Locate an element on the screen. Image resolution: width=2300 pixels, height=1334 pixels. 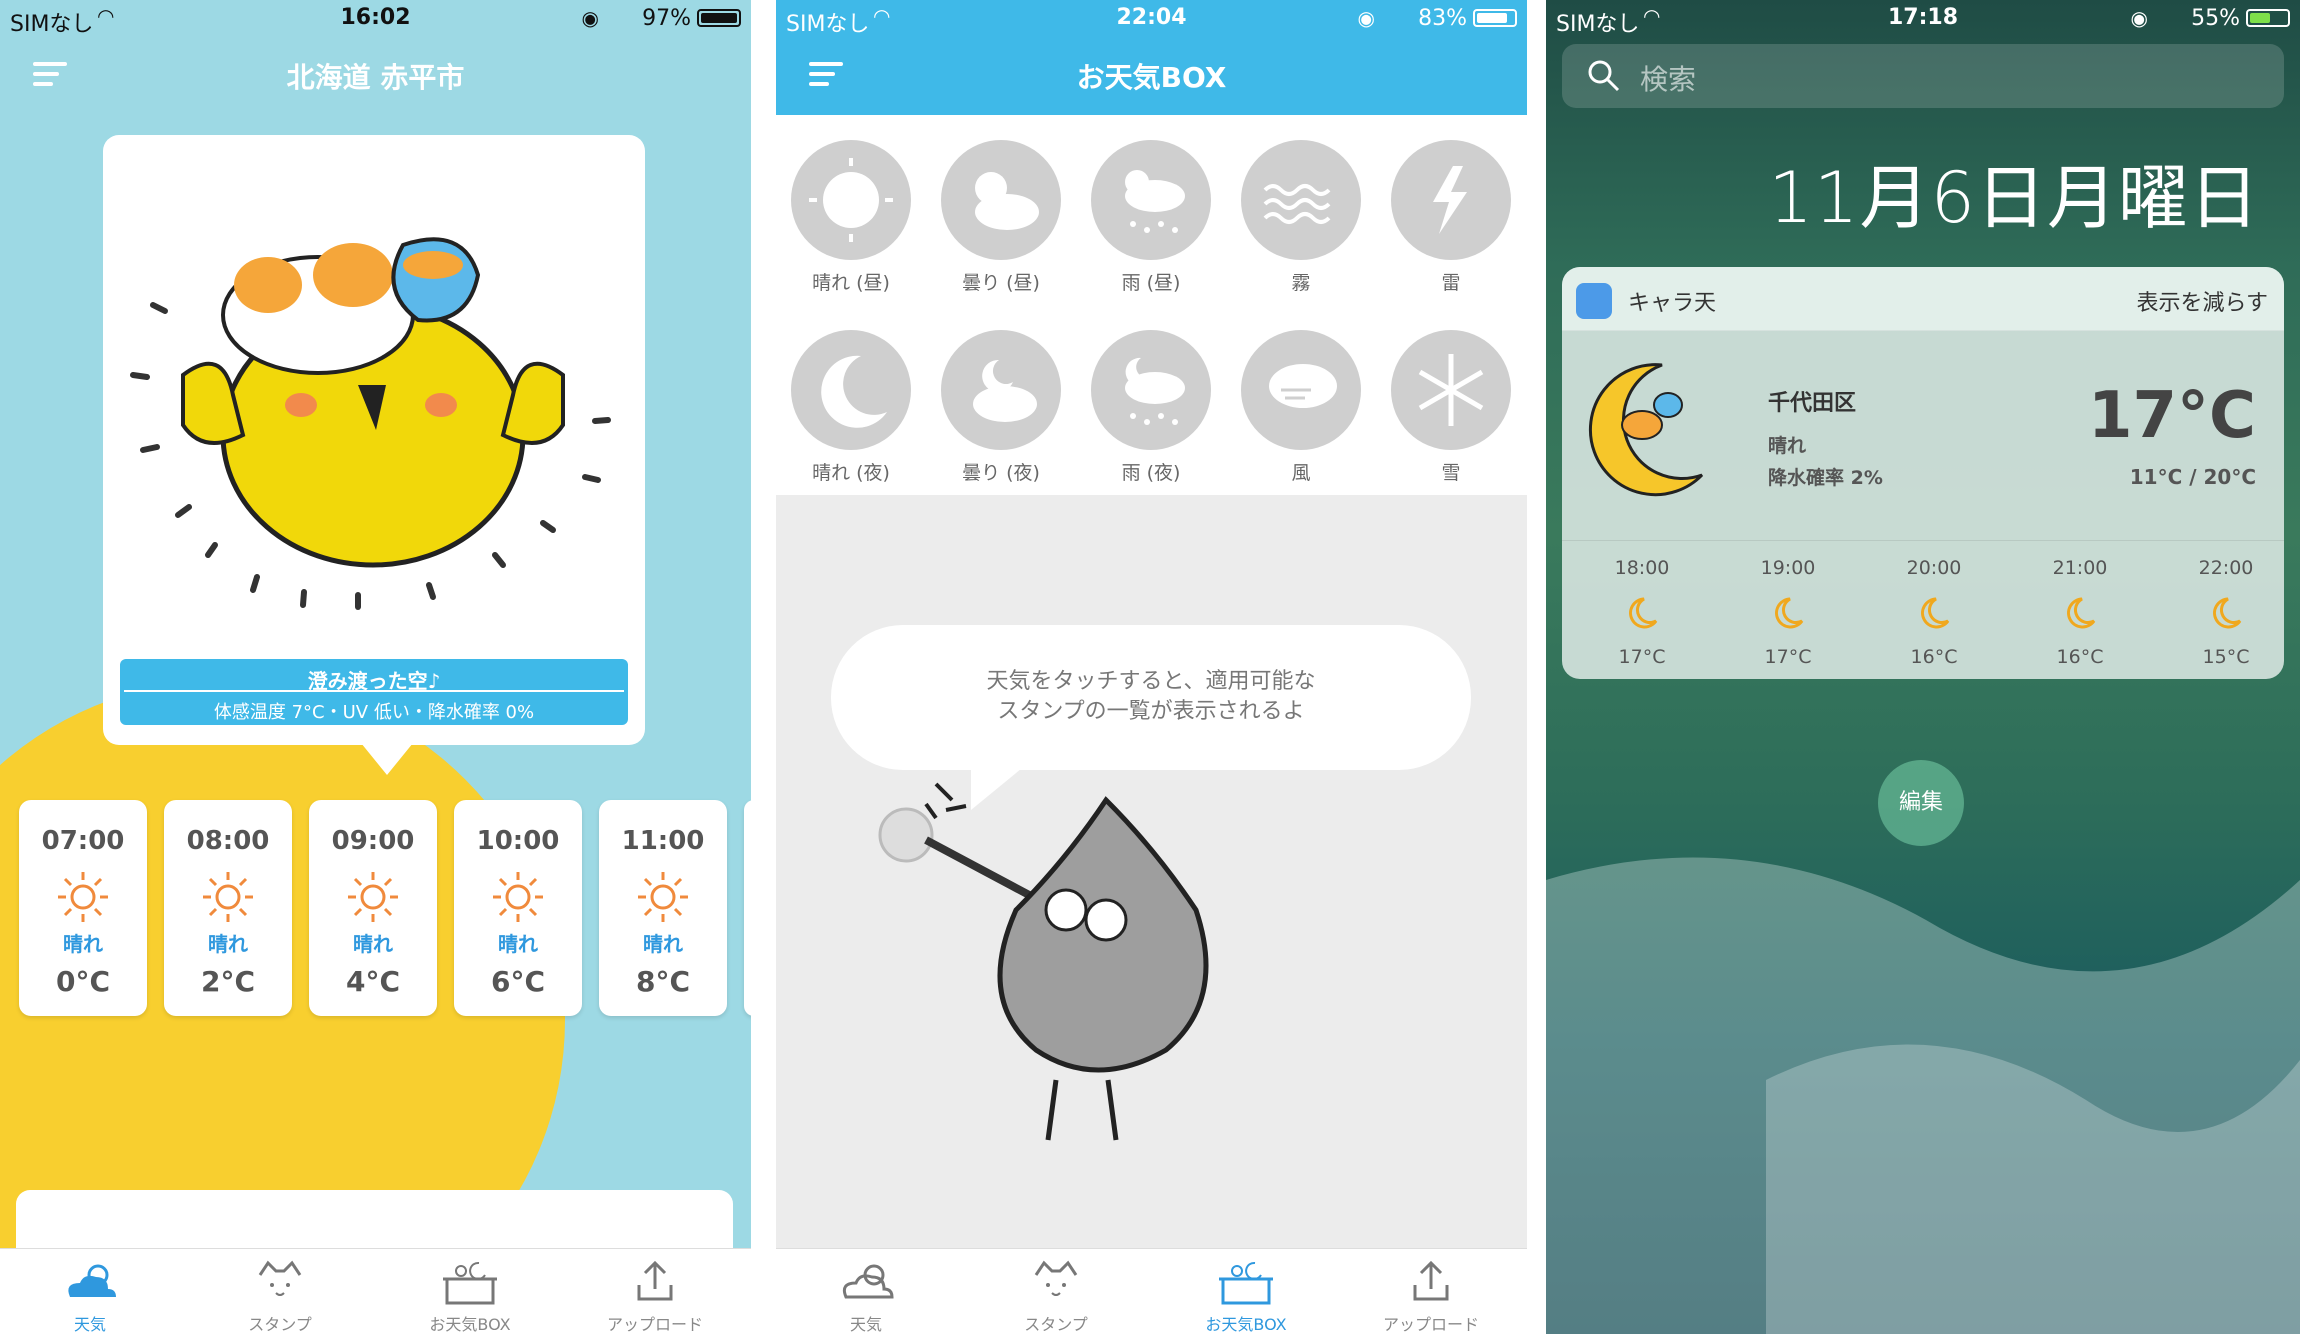
weather-option: 雷 is located at coordinates (1451, 217).